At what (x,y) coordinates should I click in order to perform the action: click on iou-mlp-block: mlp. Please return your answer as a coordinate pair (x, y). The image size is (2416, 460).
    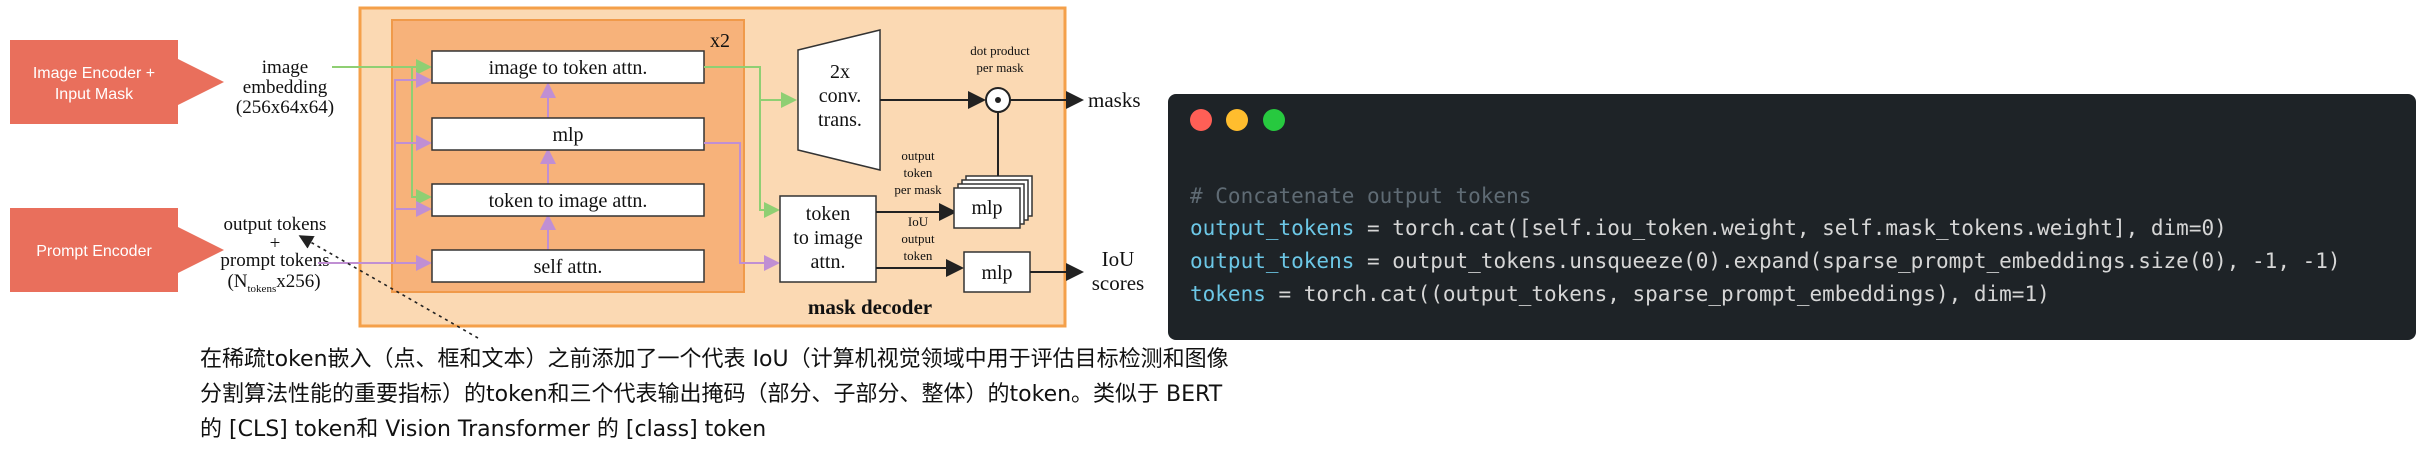
    Looking at the image, I should click on (997, 272).